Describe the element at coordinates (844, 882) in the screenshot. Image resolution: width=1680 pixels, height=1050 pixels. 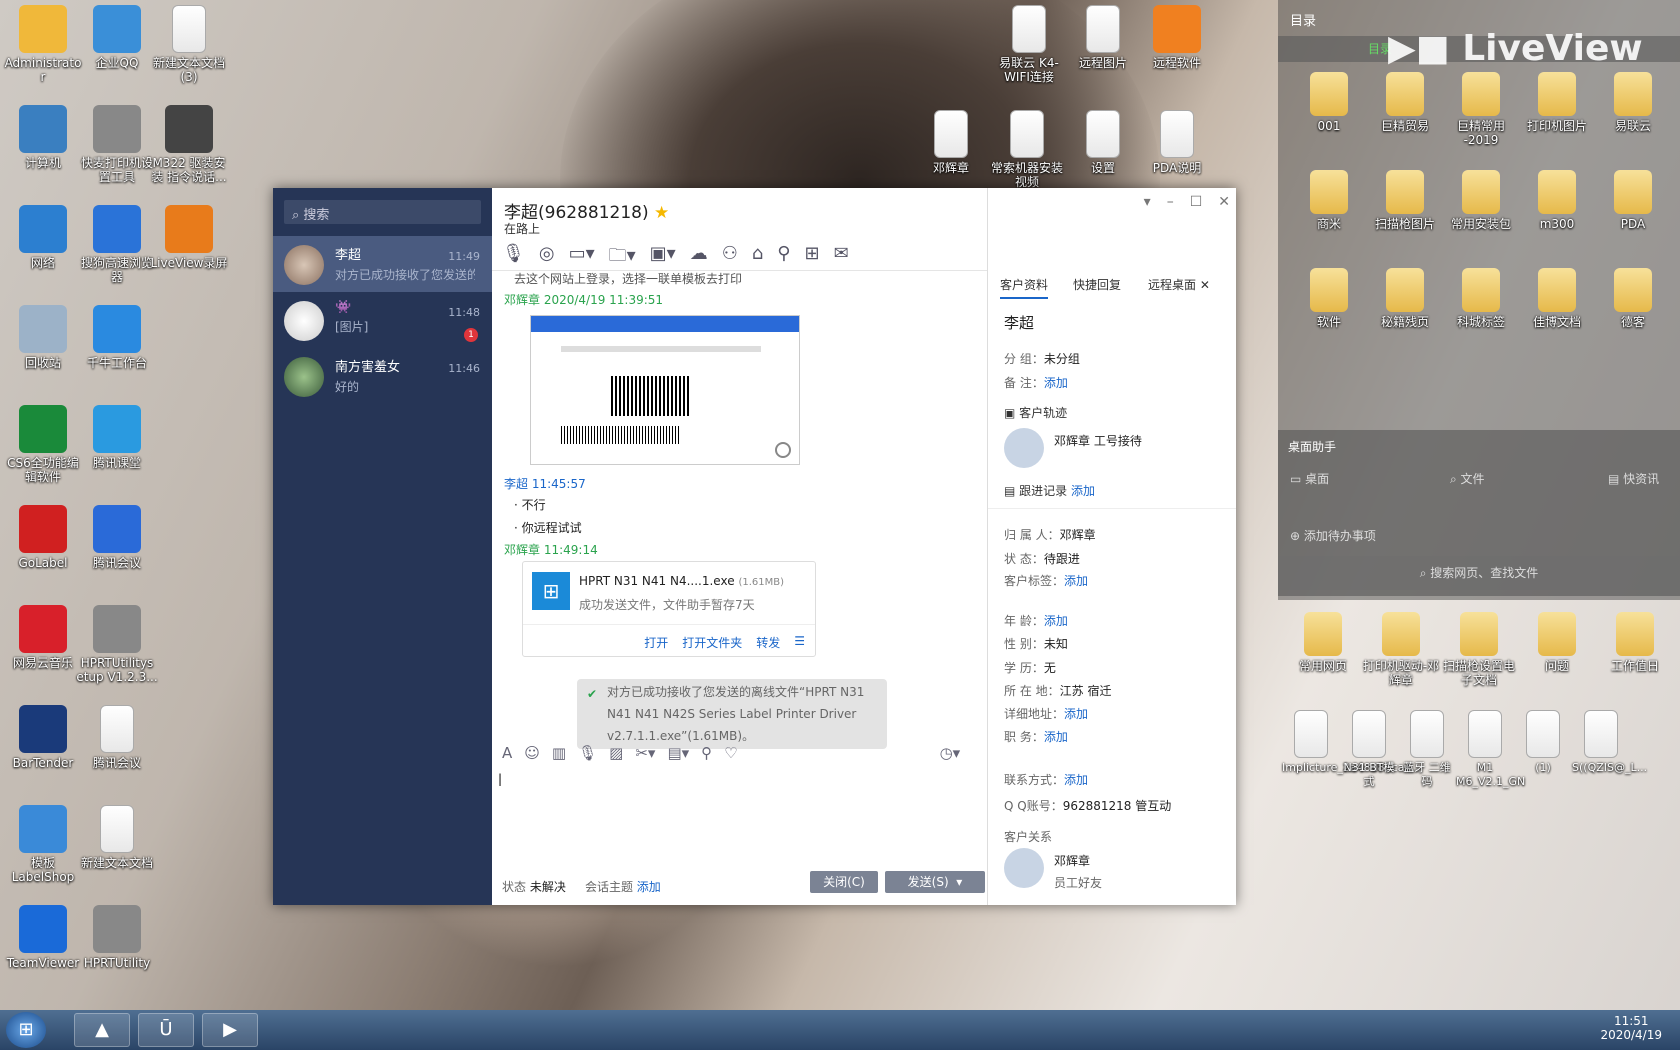
I see `close-button: 关闭(C)` at that location.